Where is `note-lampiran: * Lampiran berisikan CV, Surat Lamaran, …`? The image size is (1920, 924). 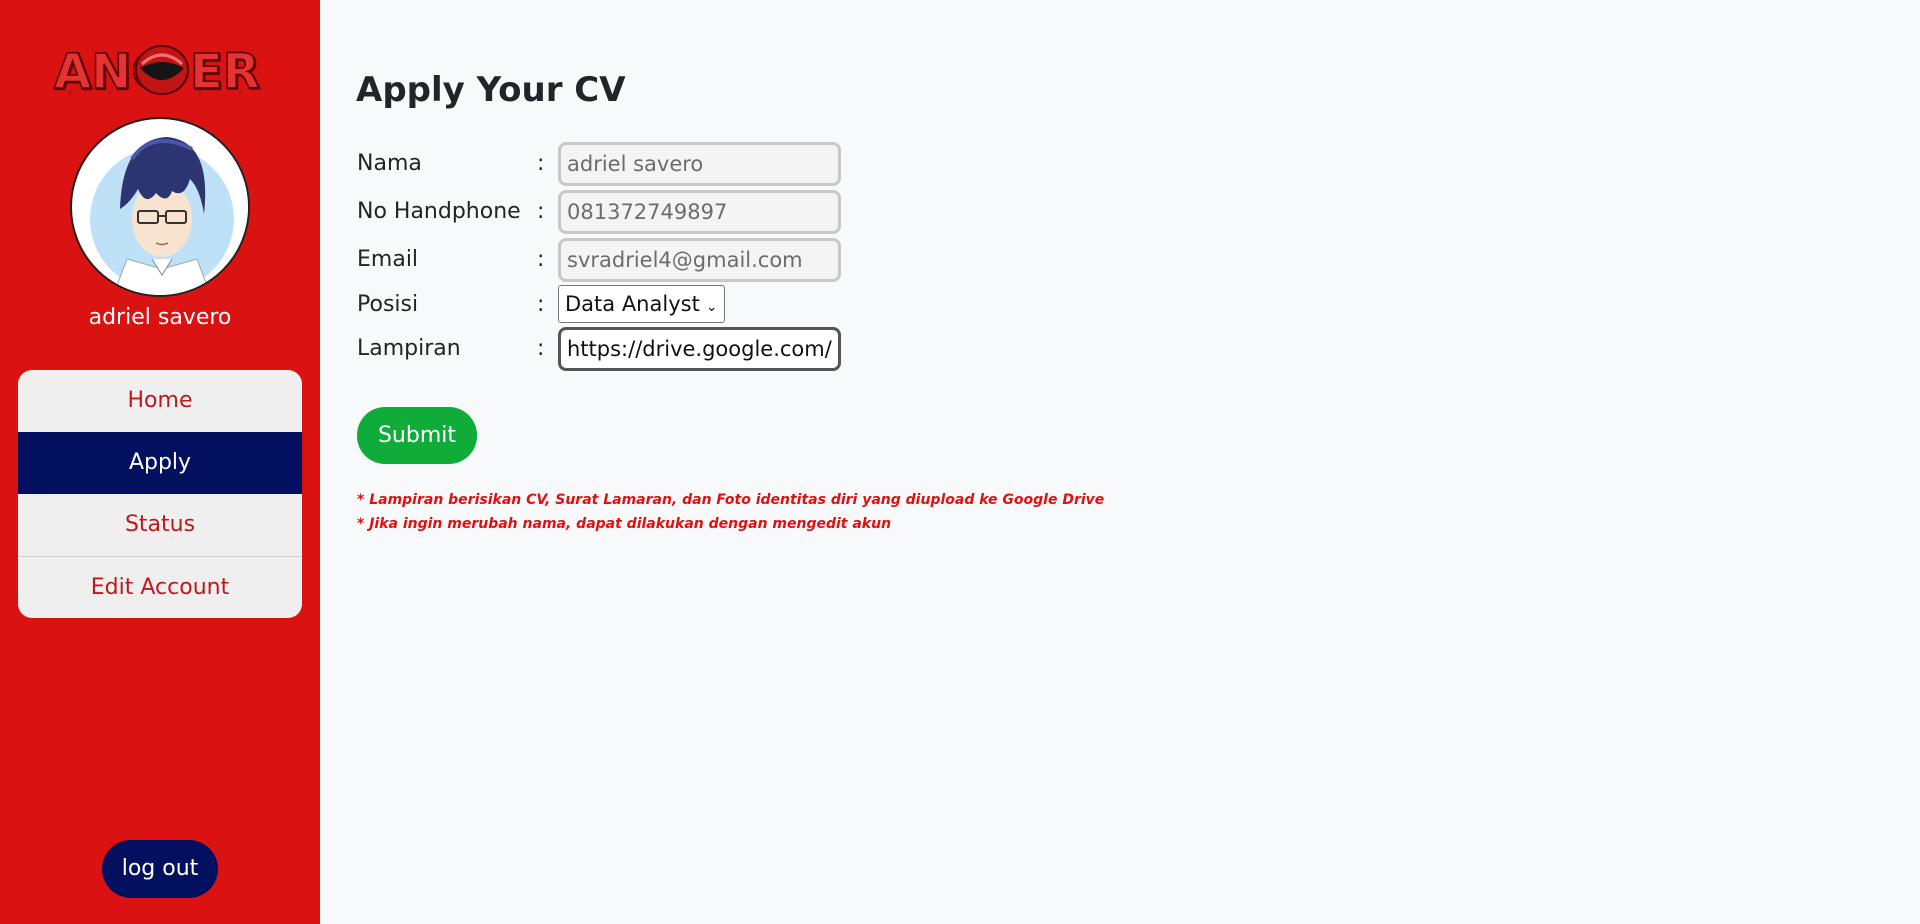
note-lampiran: * Lampiran berisikan CV, Surat Lamaran, … is located at coordinates (731, 500).